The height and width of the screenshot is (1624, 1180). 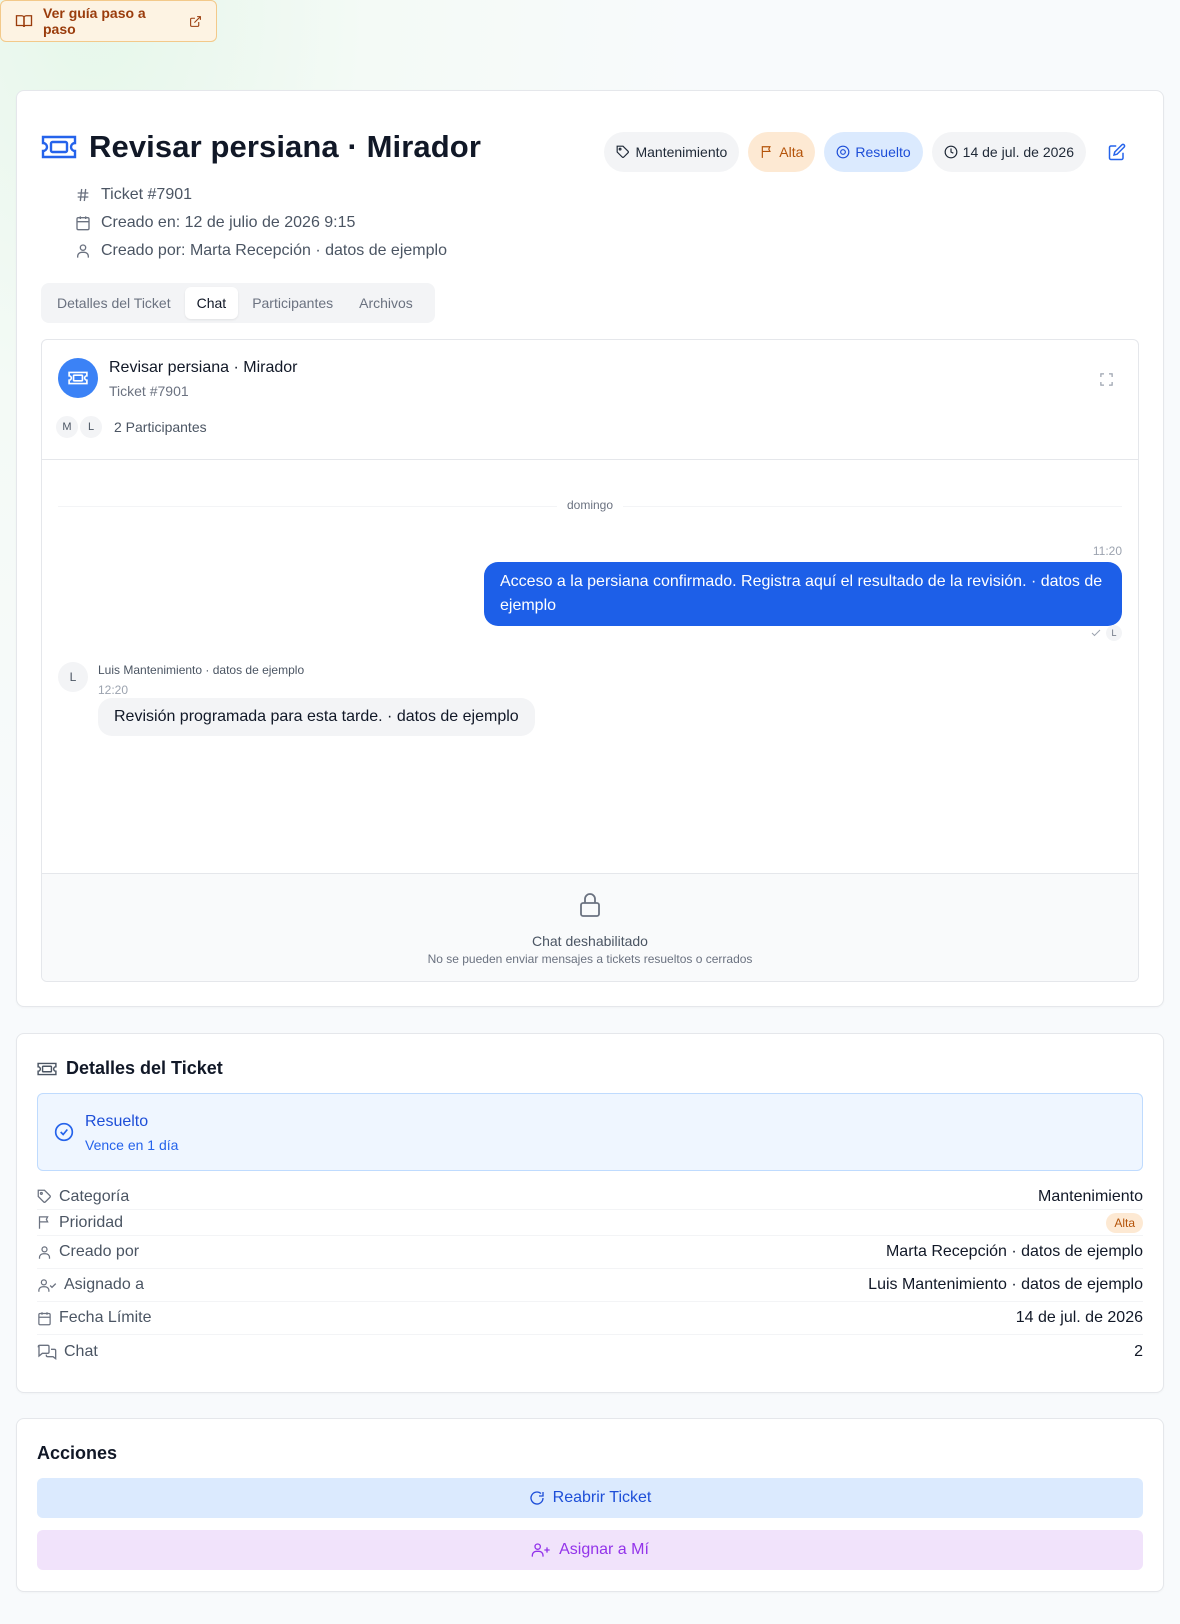 What do you see at coordinates (195, 21) in the screenshot?
I see `external-link-icon` at bounding box center [195, 21].